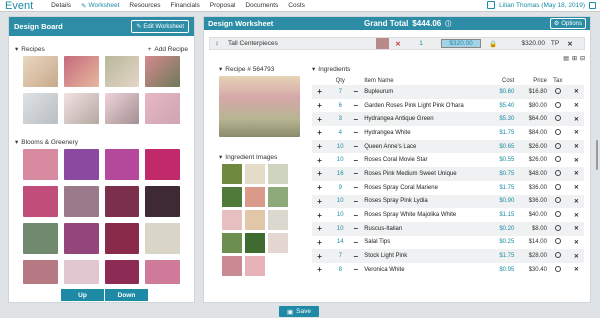  What do you see at coordinates (448, 69) in the screenshot?
I see `ingredients-header: ▾ Ingredients` at bounding box center [448, 69].